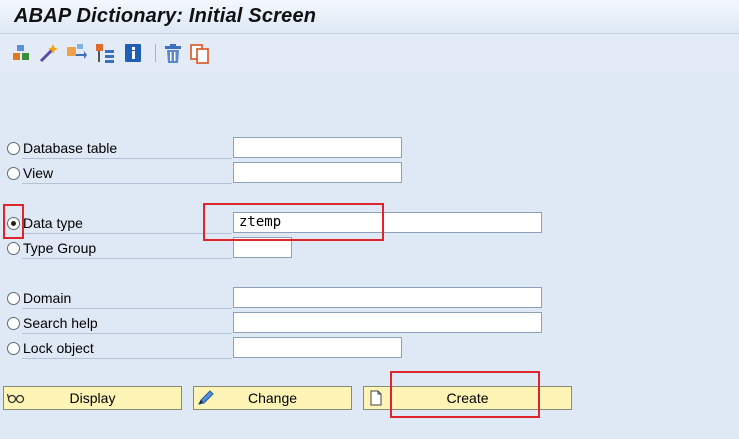 The width and height of the screenshot is (739, 439). What do you see at coordinates (376, 398) in the screenshot?
I see `new-document-icon` at bounding box center [376, 398].